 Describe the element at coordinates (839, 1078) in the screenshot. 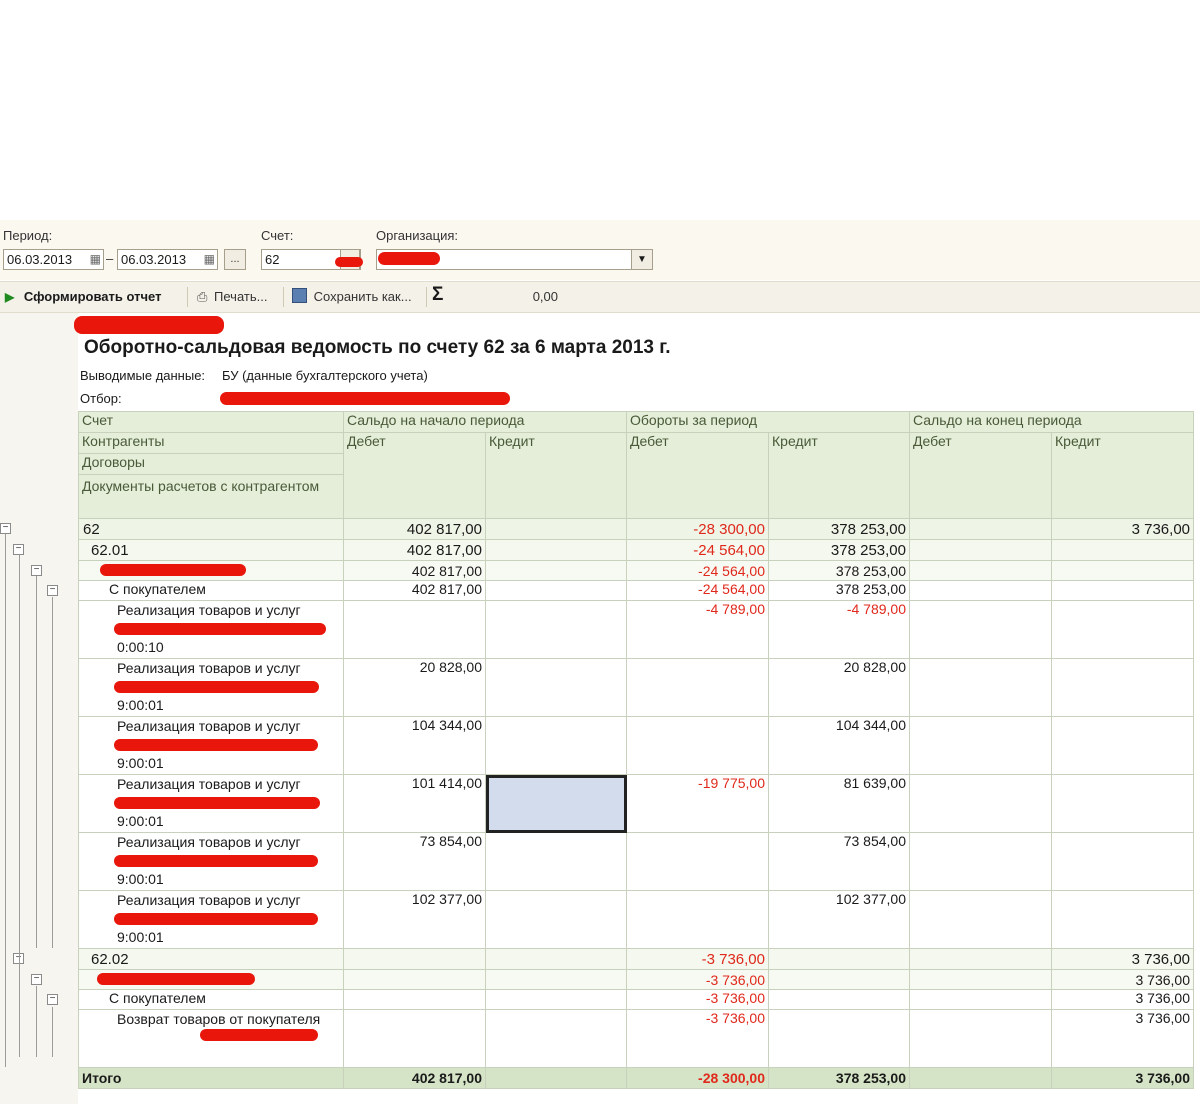

I see `total-turnover-credit: 378 253,00` at that location.